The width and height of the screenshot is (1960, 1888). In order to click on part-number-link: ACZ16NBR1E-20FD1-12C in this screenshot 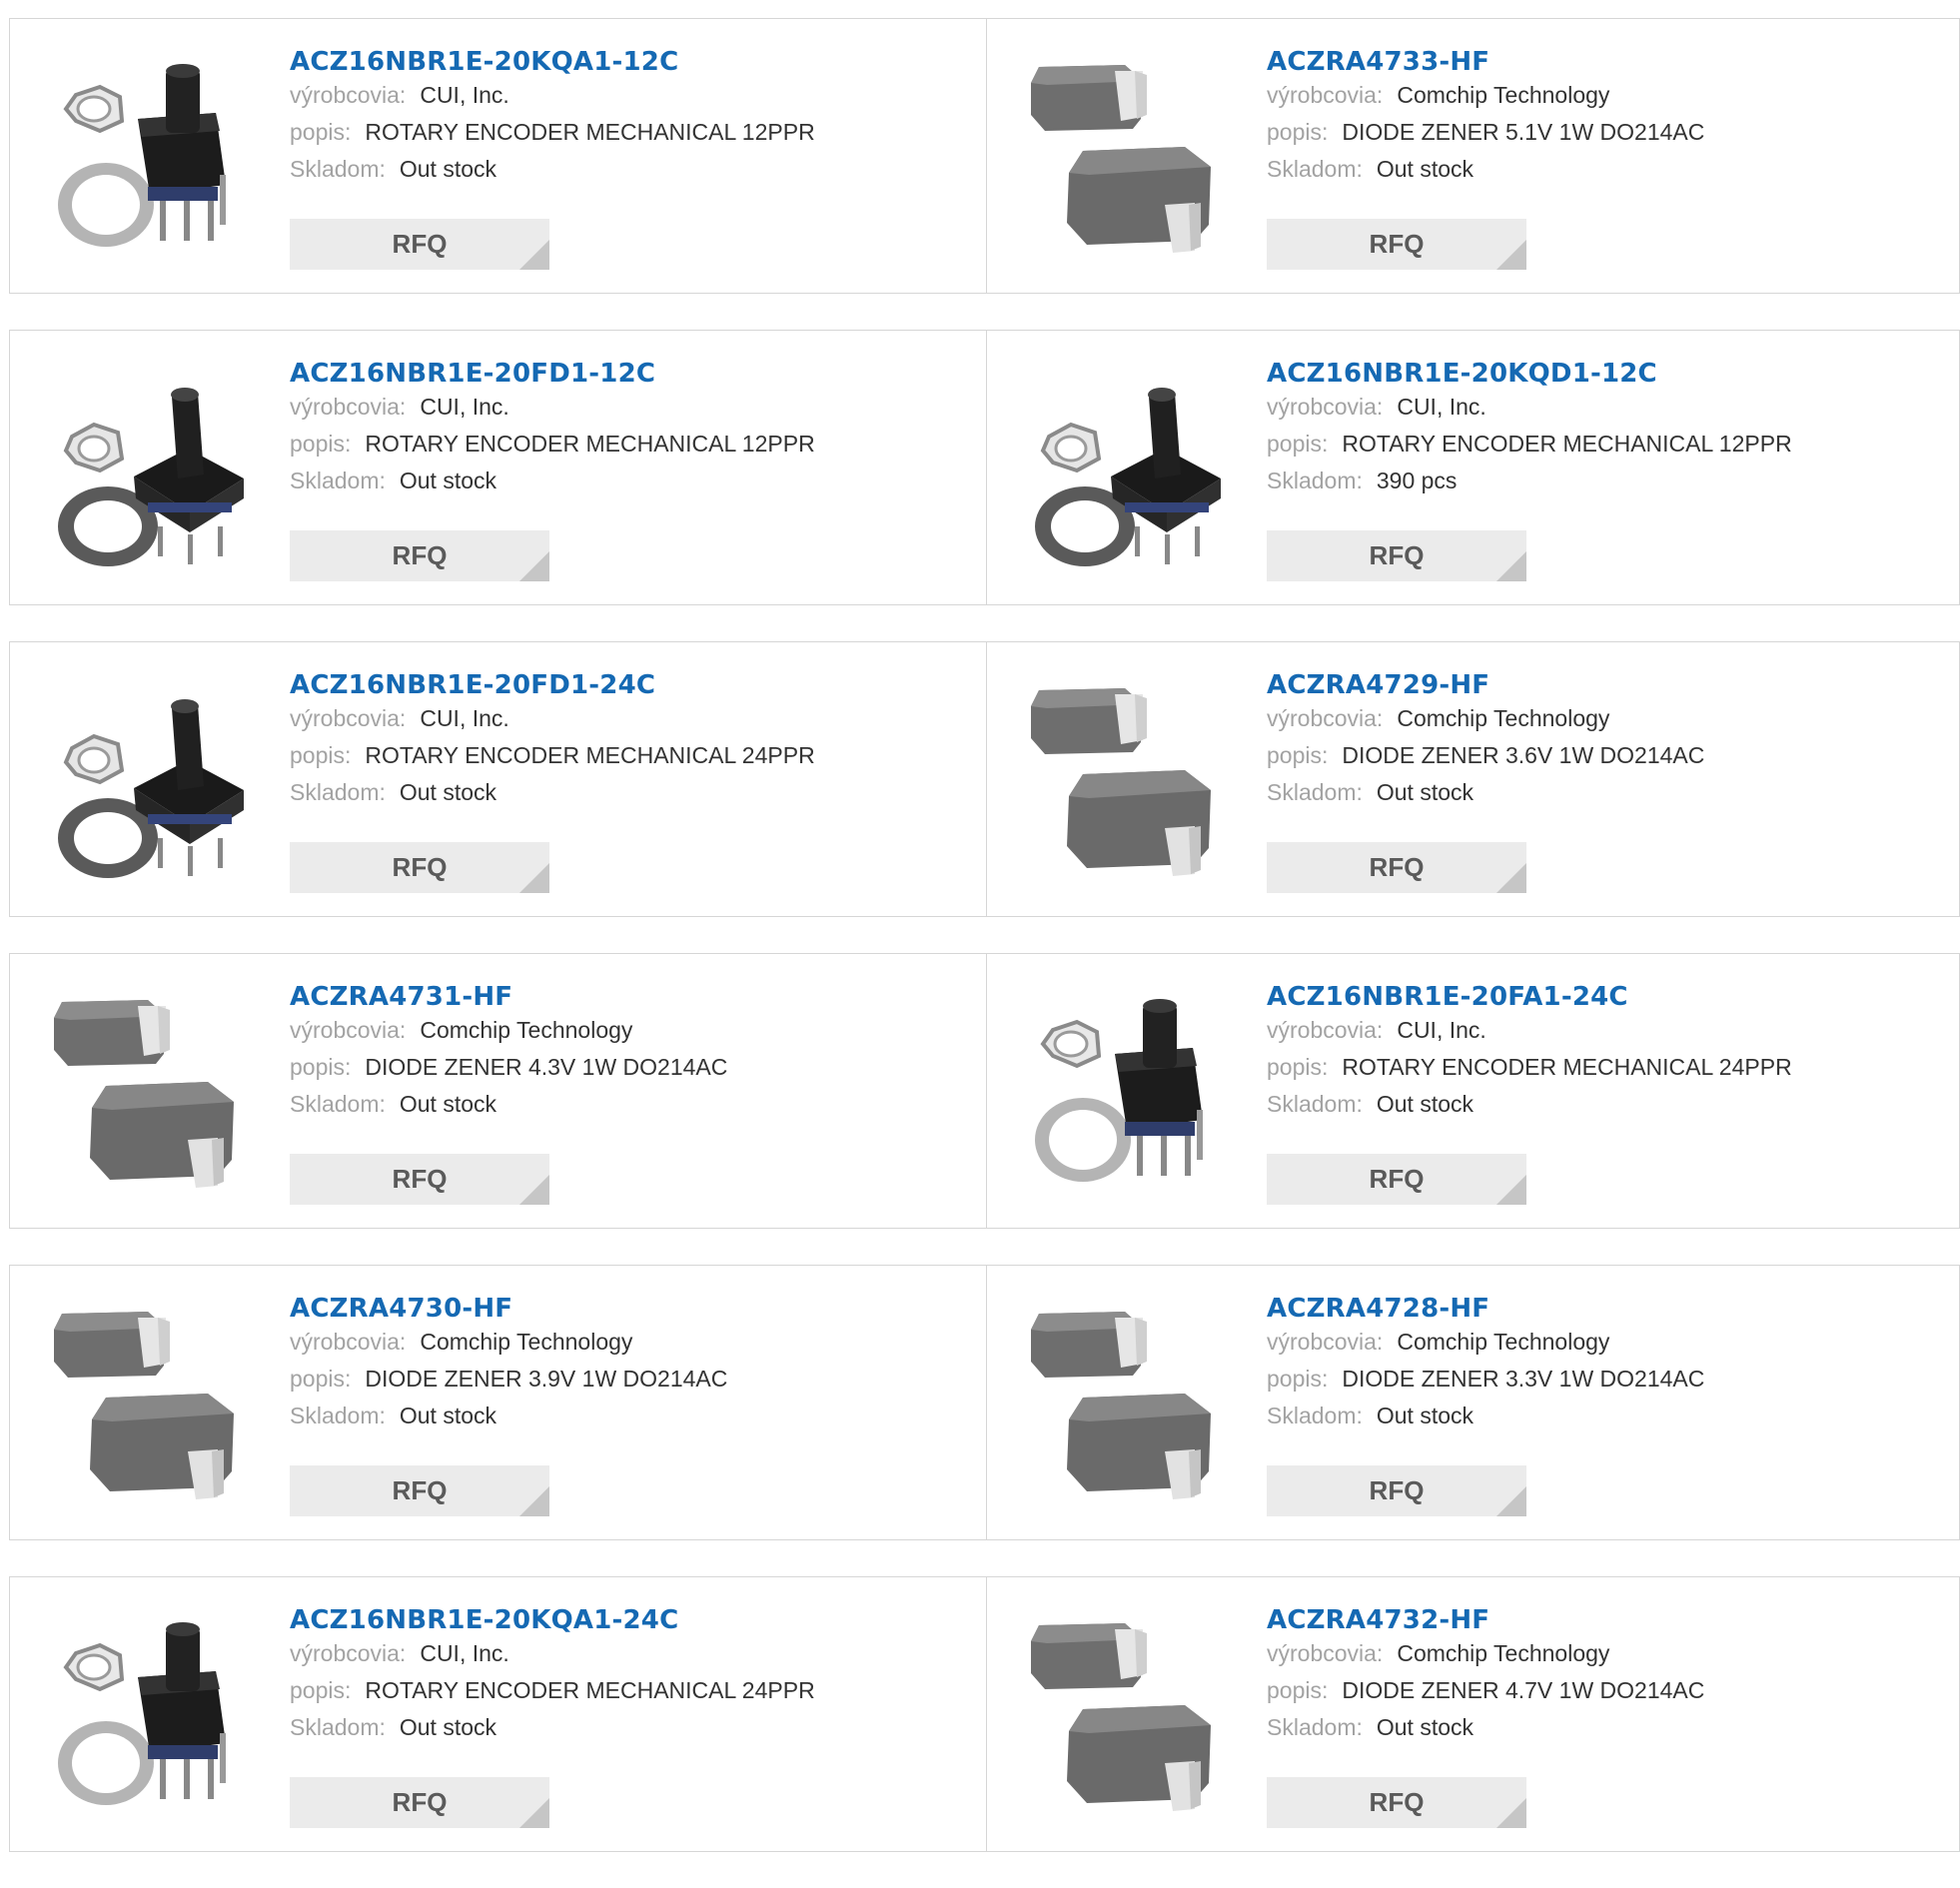, I will do `click(552, 374)`.